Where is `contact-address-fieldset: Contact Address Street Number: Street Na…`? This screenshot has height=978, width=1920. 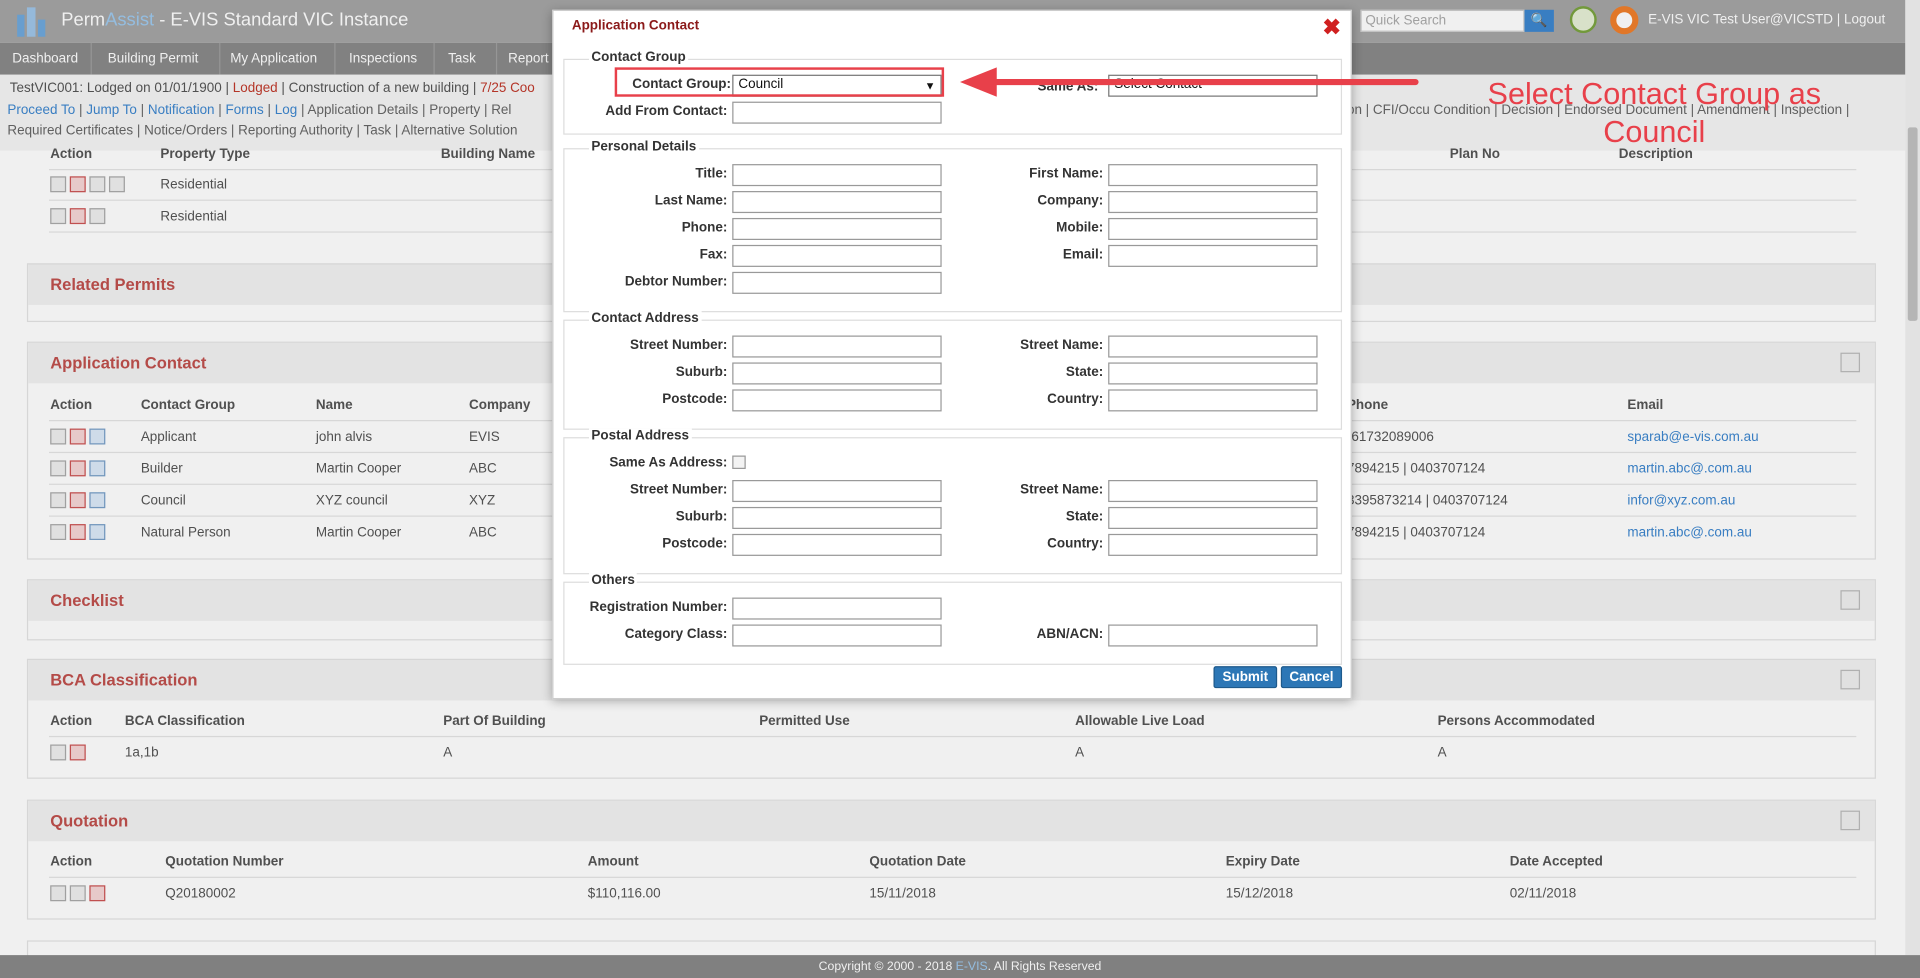 contact-address-fieldset: Contact Address Street Number: Street Na… is located at coordinates (953, 370).